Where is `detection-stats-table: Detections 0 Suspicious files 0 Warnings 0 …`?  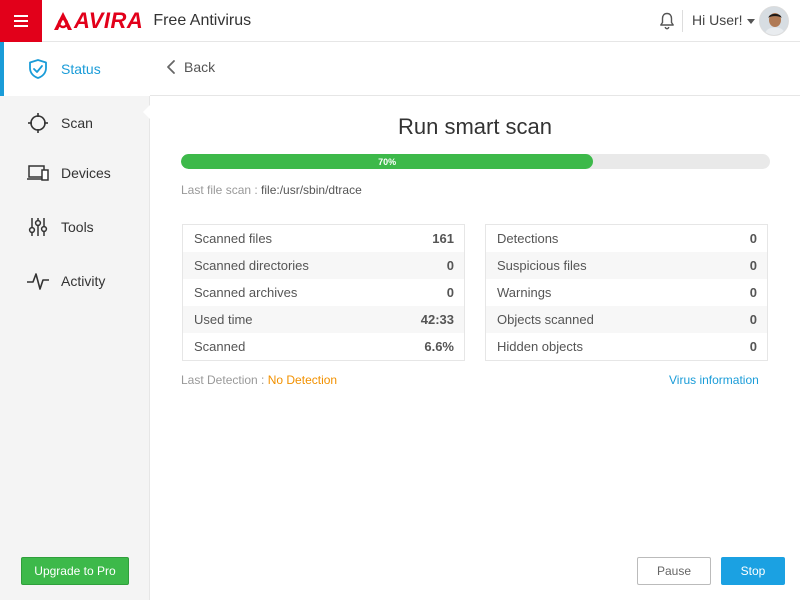
detection-stats-table: Detections 0 Suspicious files 0 Warnings 0 … is located at coordinates (626, 292).